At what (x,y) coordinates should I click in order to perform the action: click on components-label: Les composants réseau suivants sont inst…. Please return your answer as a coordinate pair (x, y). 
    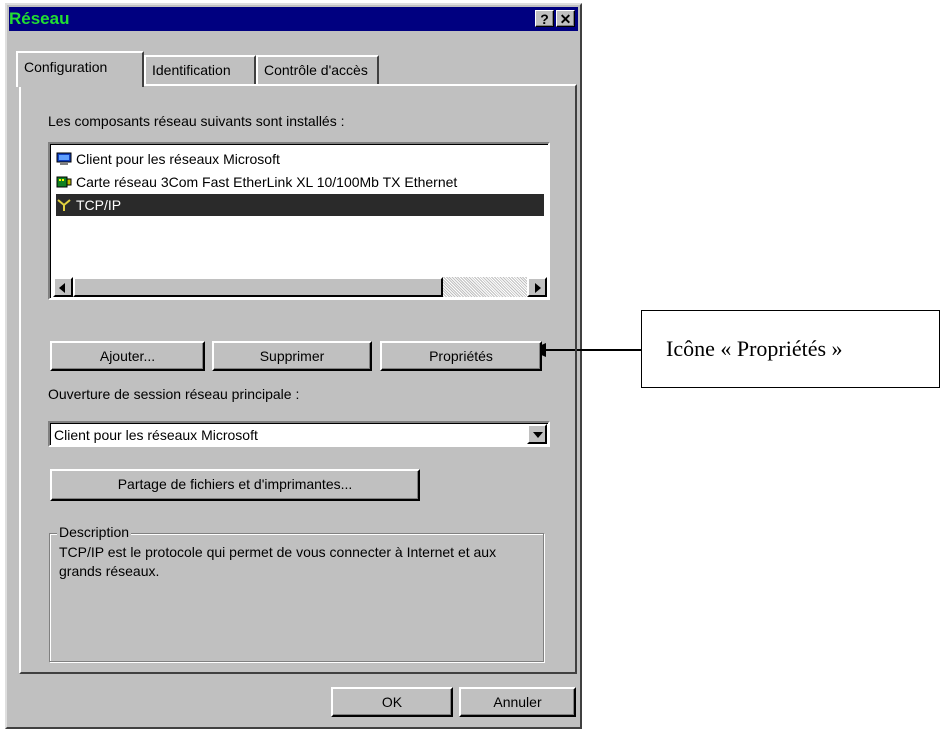
    Looking at the image, I should click on (196, 121).